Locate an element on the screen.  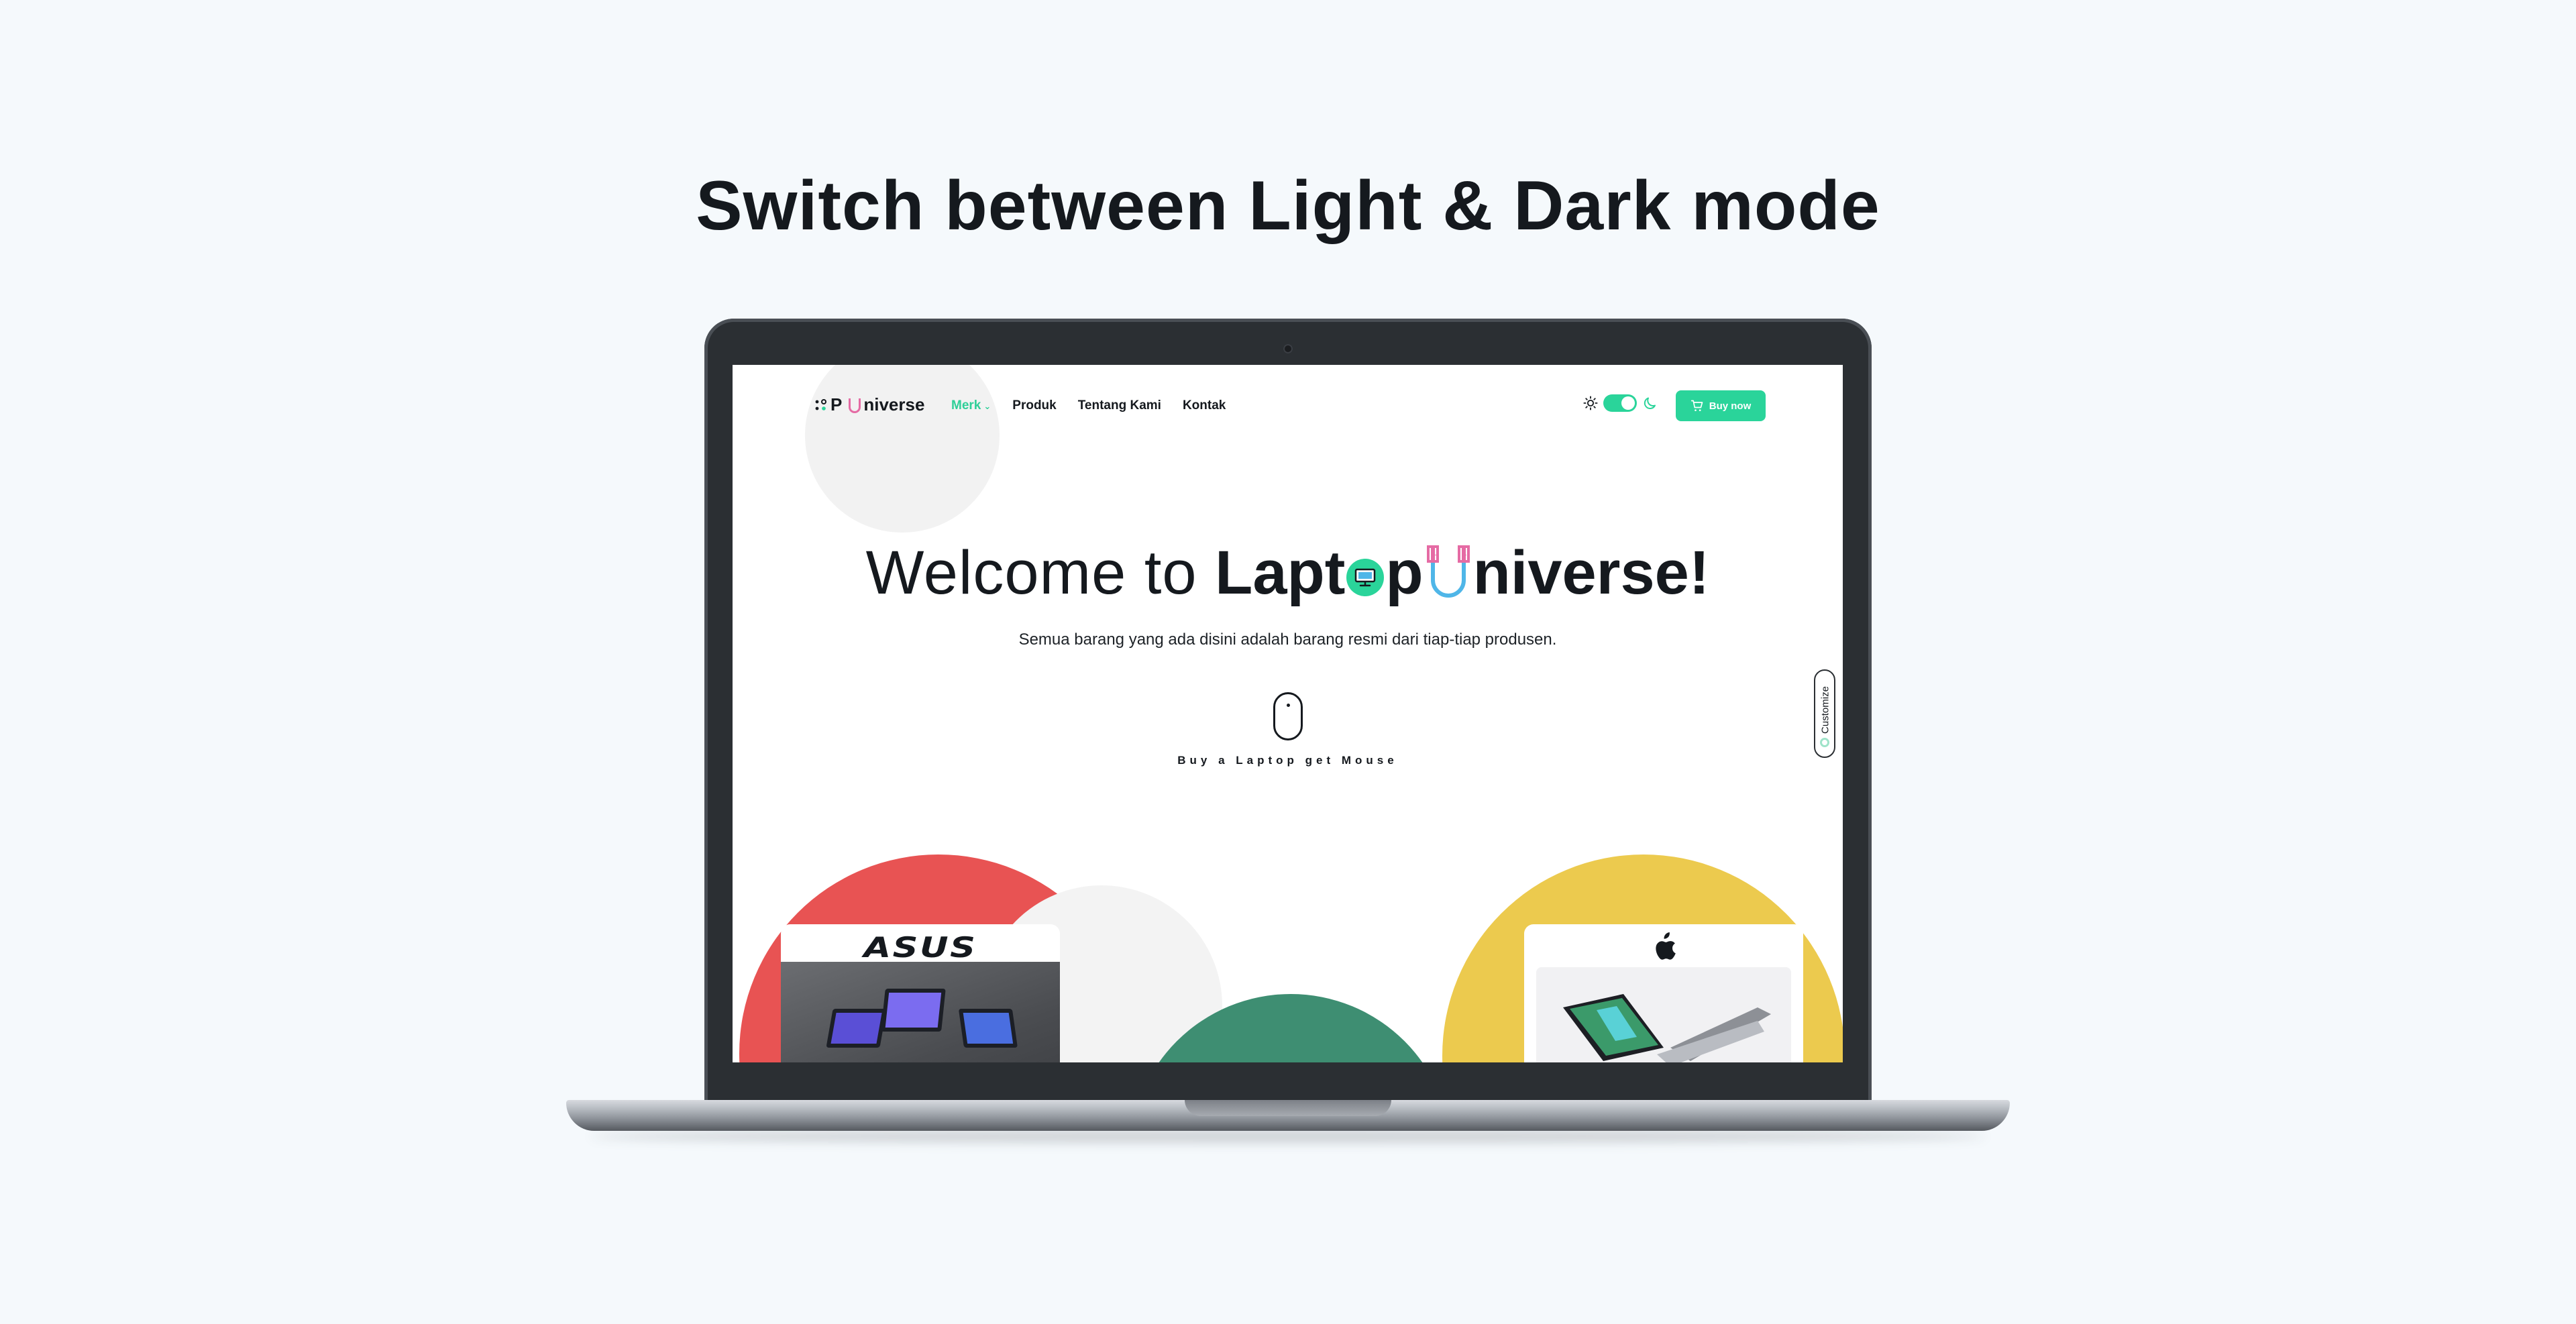
brand-card-asus: ASUS is located at coordinates (920, 993).